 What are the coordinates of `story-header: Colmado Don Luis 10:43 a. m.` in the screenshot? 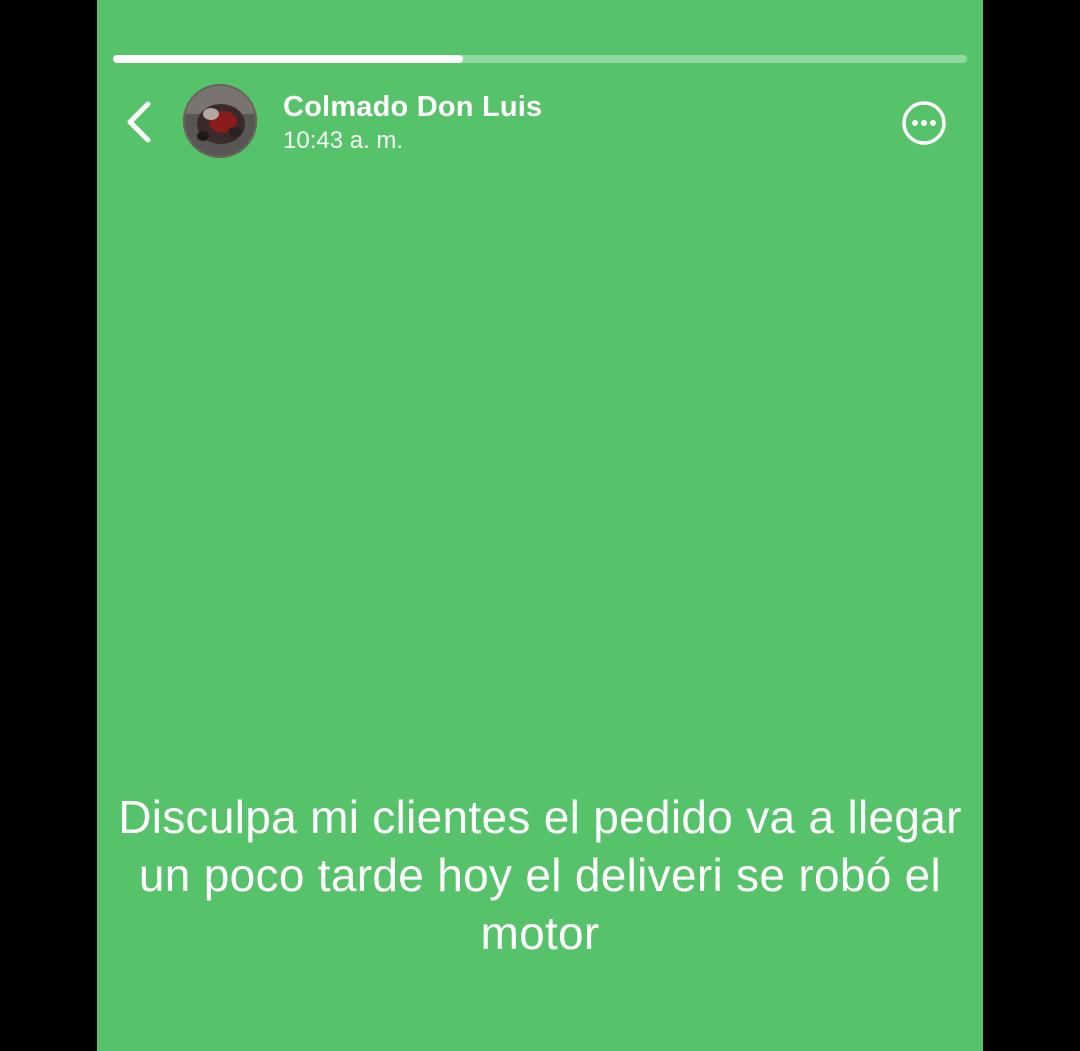 It's located at (540, 122).